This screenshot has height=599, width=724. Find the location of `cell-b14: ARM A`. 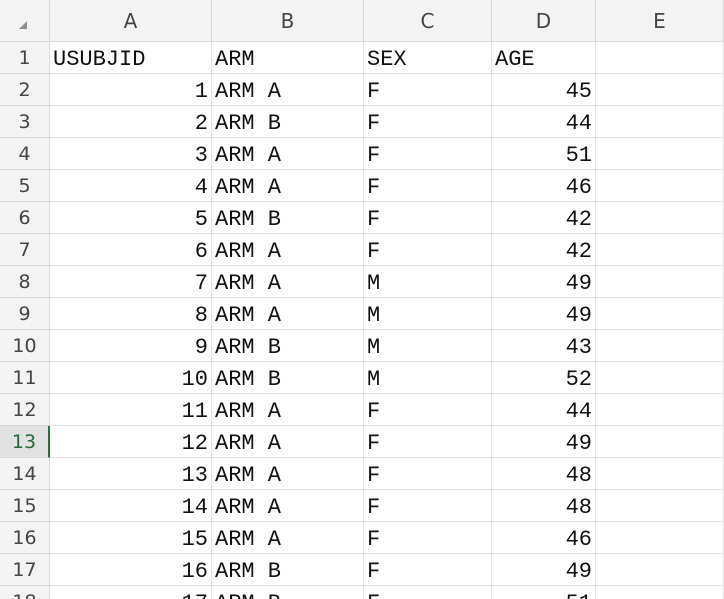

cell-b14: ARM A is located at coordinates (288, 474).